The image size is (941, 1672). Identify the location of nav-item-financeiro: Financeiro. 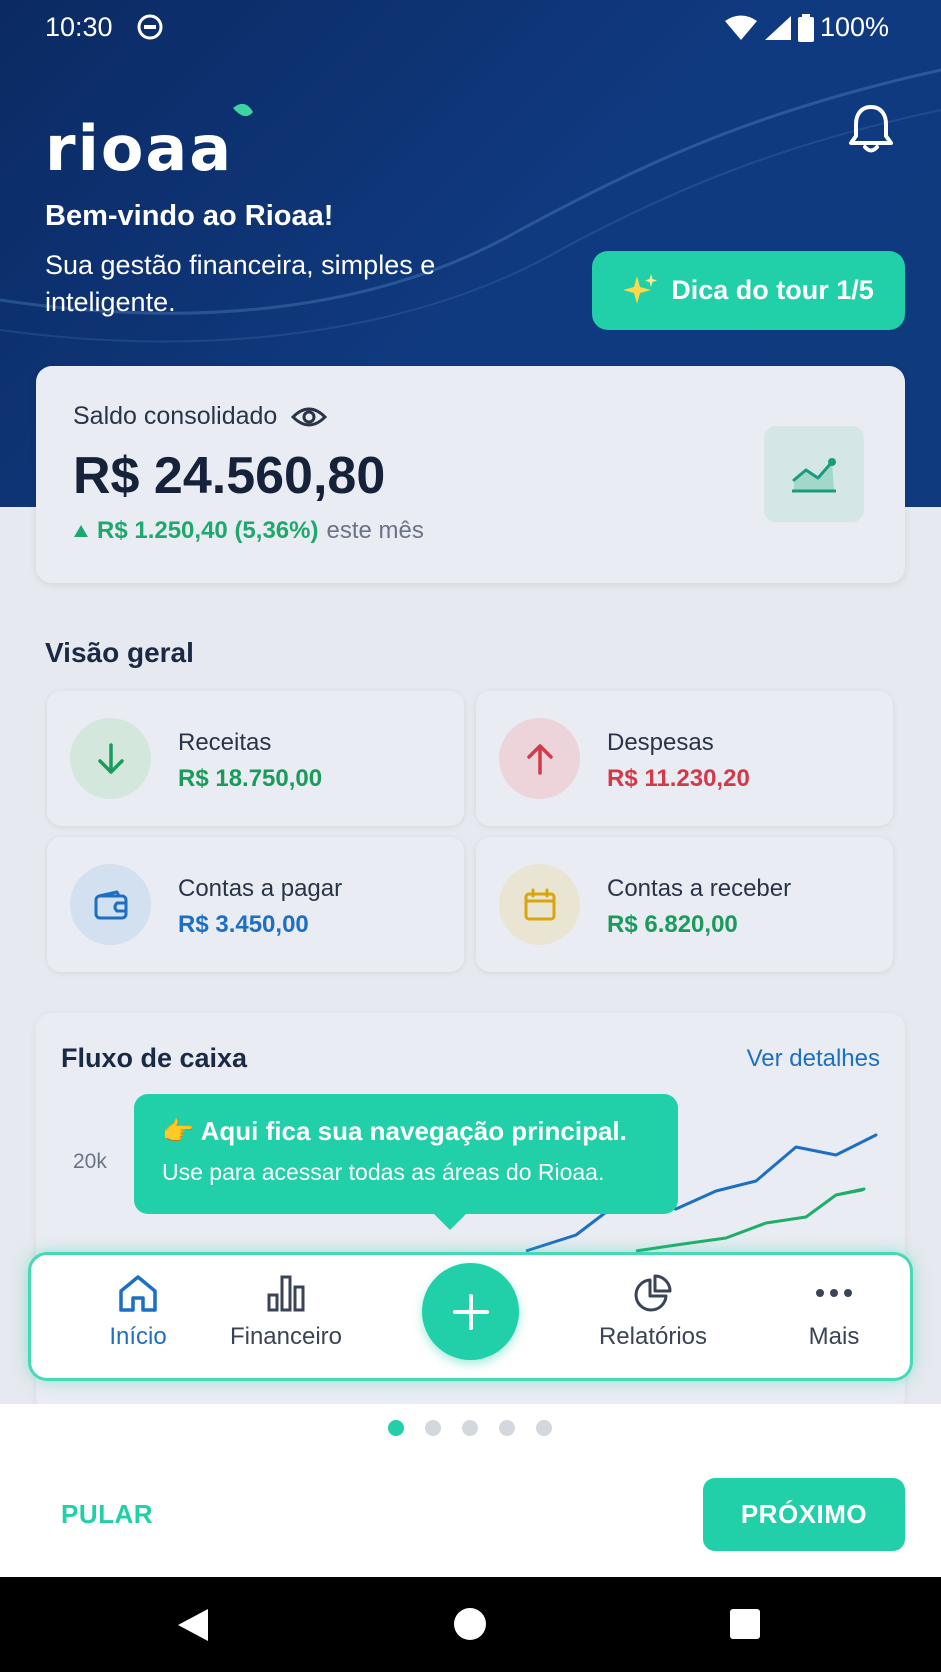
(286, 1312).